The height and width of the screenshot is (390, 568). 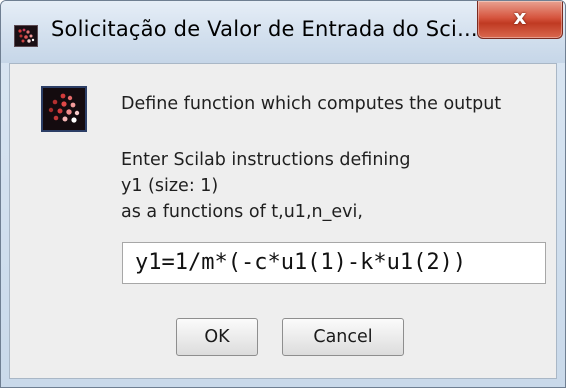 I want to click on scilab-dots-icon, so click(x=64, y=109).